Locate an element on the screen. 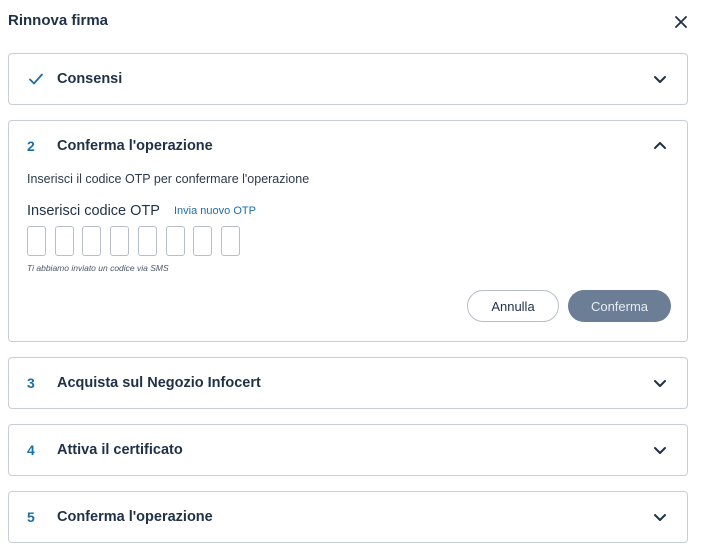  otp-label: Inserisci codice OTP is located at coordinates (93, 211).